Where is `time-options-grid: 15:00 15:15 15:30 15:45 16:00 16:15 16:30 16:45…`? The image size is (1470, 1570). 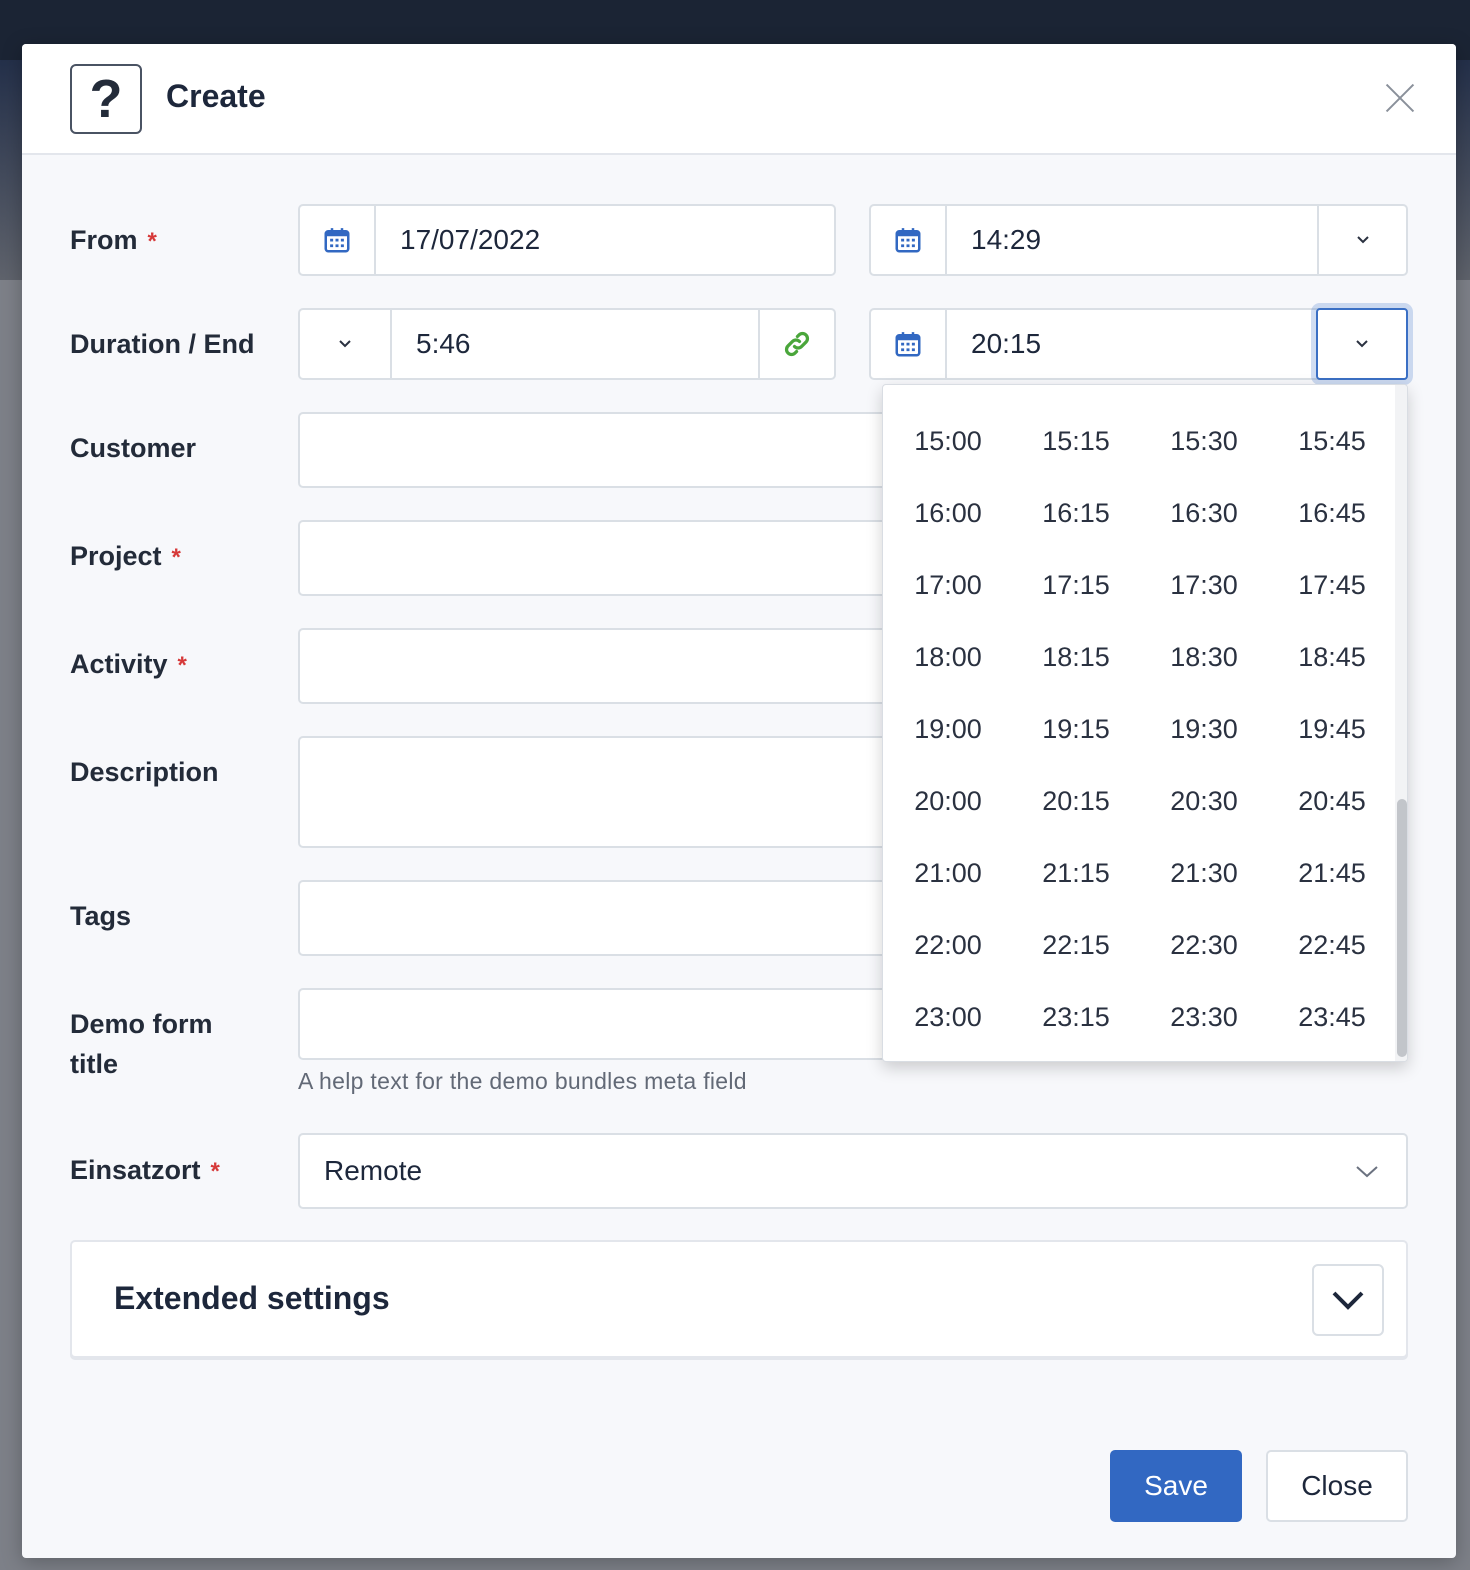
time-options-grid: 15:00 15:15 15:30 15:45 16:00 16:15 16:30 16:45… is located at coordinates (1139, 729).